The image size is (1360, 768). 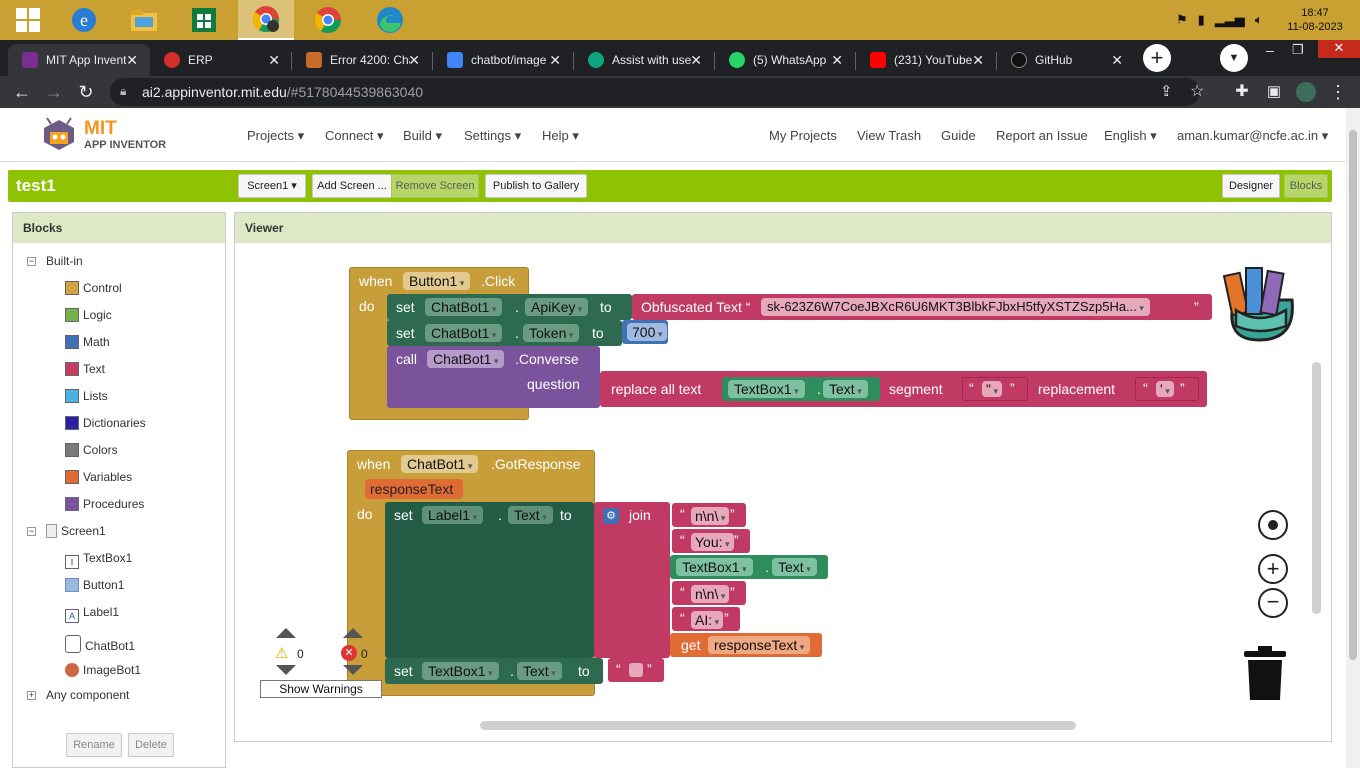 I want to click on menu-projects: Projects ▾, so click(x=275, y=136).